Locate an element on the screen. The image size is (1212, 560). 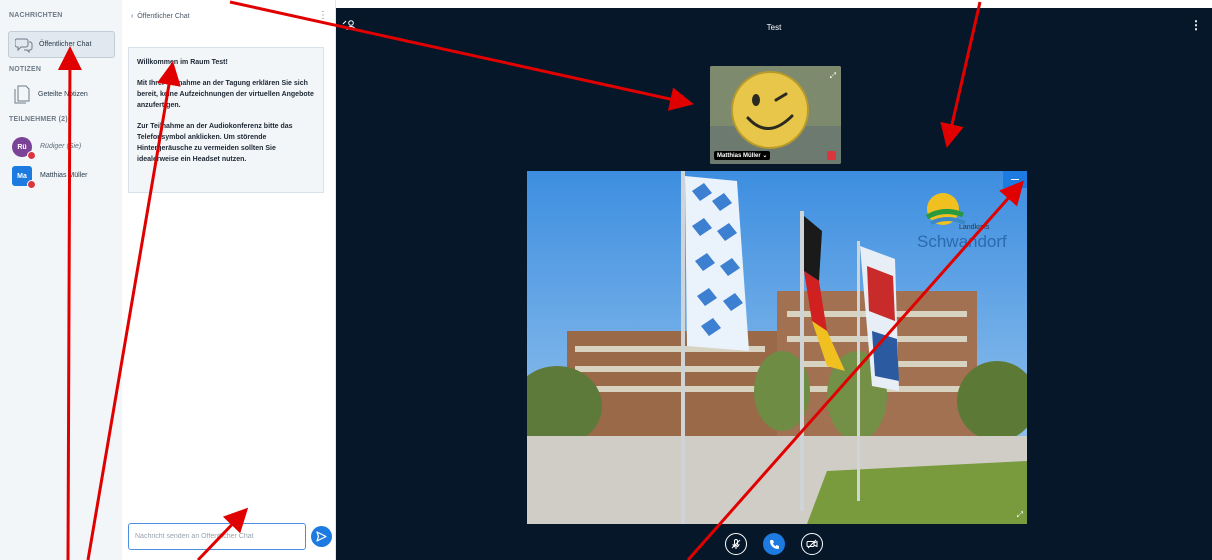
microphone-off-icon is located at coordinates (736, 544).